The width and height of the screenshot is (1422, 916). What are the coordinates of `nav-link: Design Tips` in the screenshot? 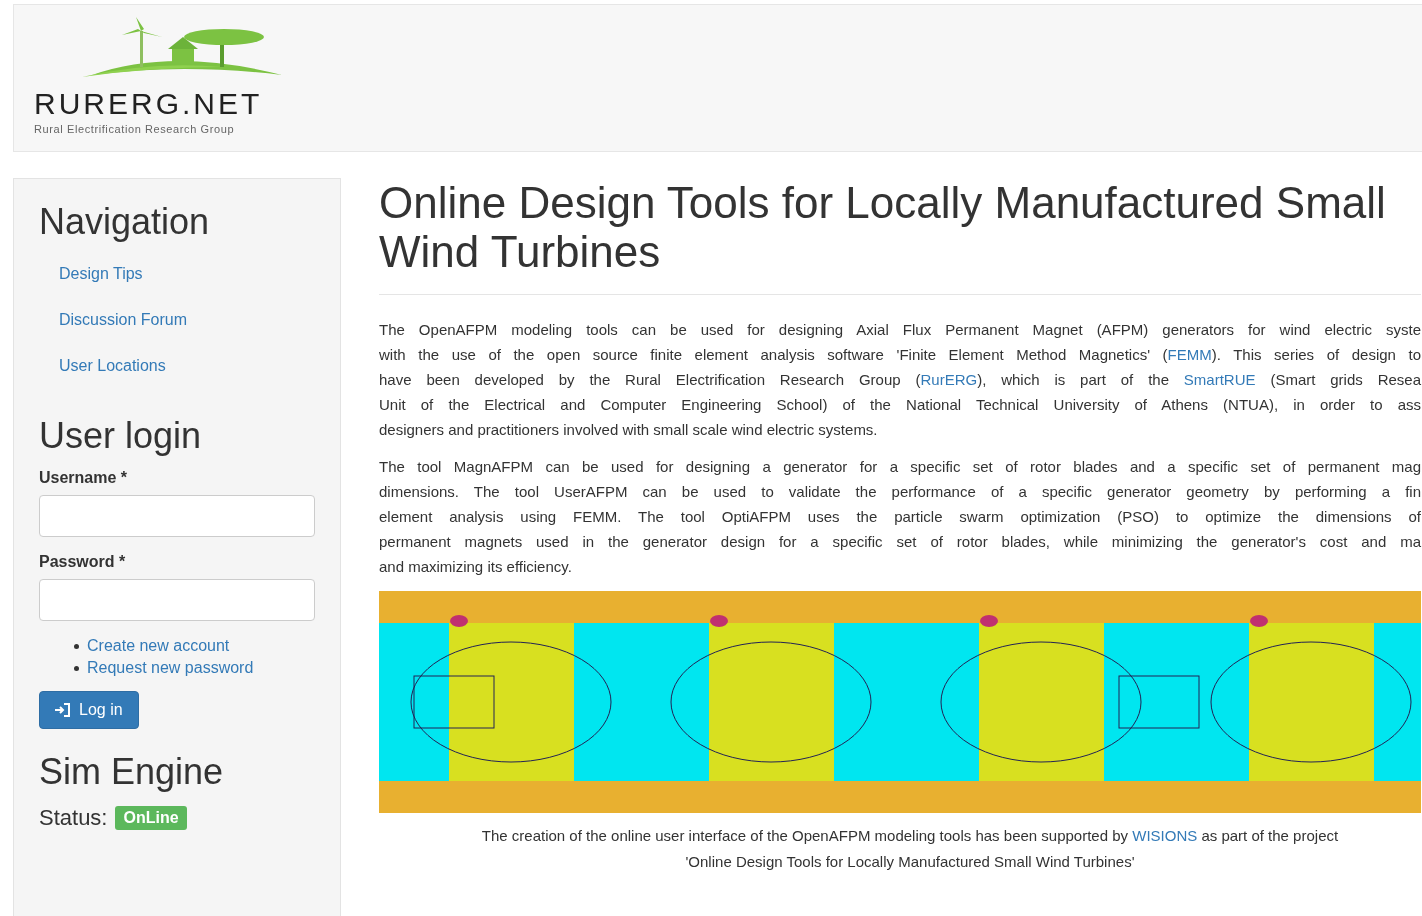 It's located at (101, 274).